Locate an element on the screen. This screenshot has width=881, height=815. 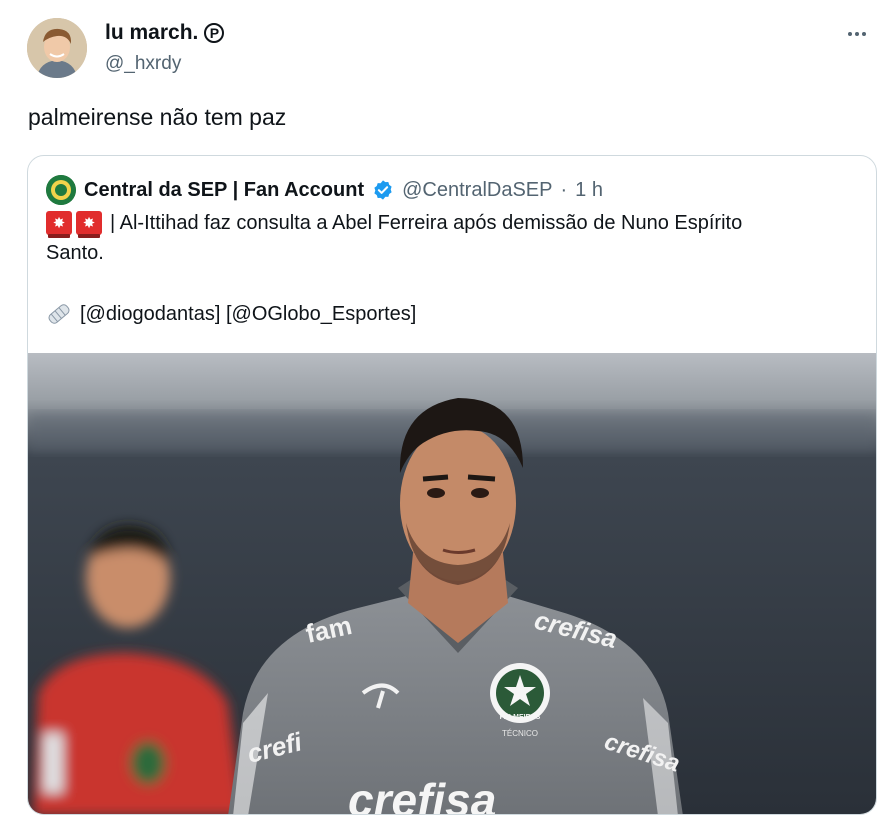
tweet-text: palmeirense não tem paz is located at coordinates (157, 117).